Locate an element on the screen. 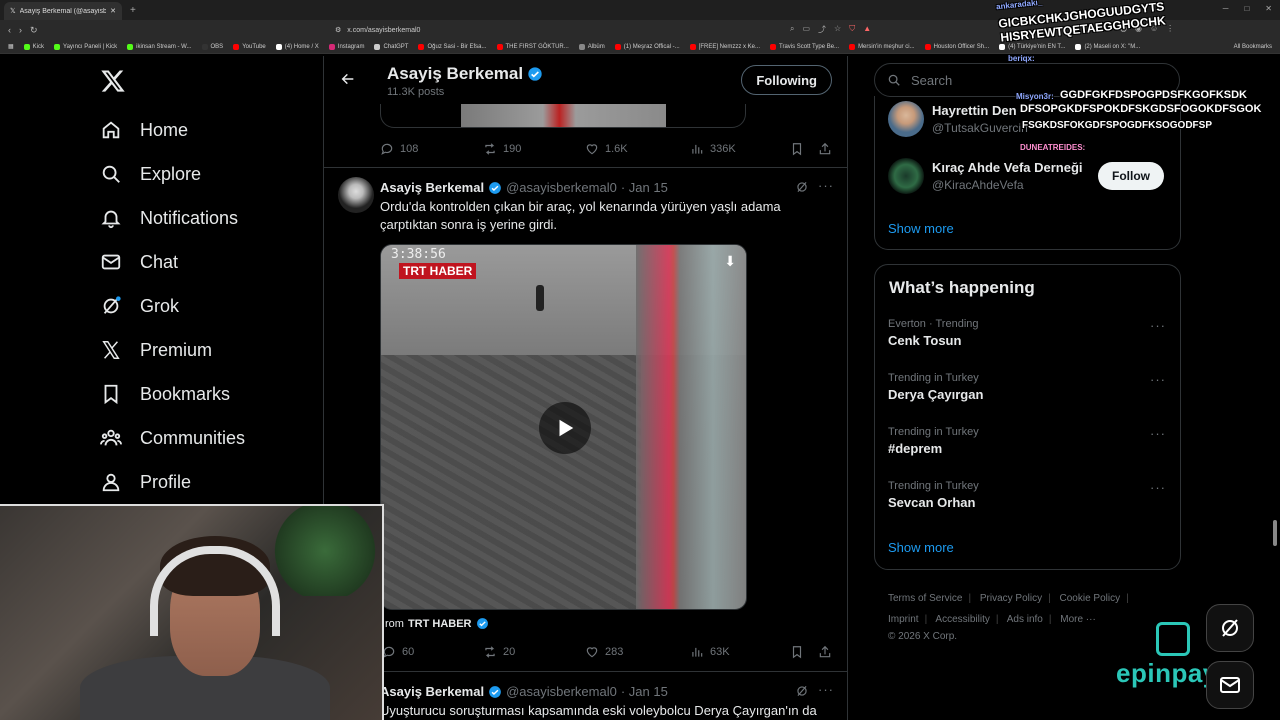 This screenshot has height=720, width=1280. new-tab-icon: + is located at coordinates (133, 10).